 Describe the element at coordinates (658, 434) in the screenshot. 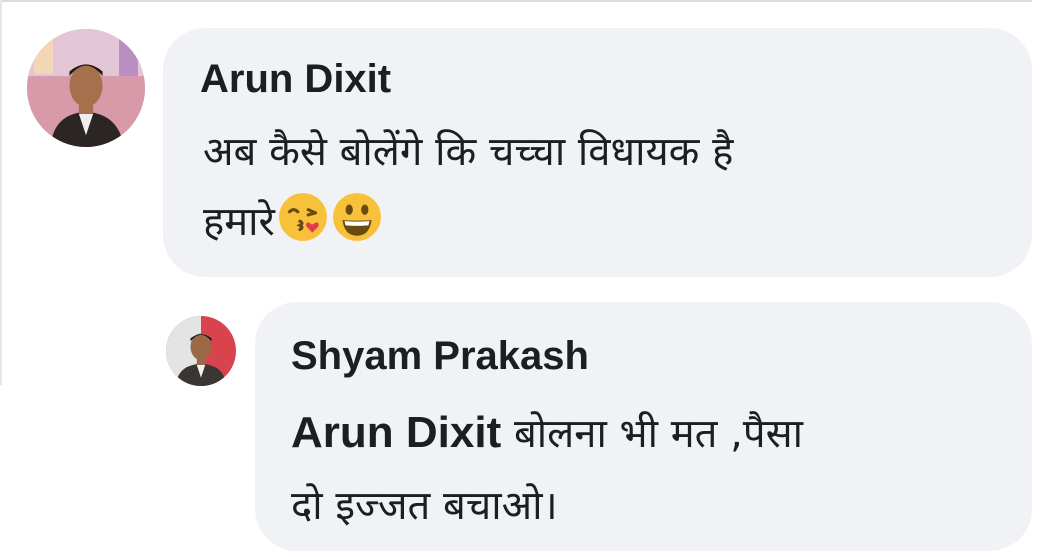

I see `comment-line-text: बोलना भी मत ,पैसा` at that location.